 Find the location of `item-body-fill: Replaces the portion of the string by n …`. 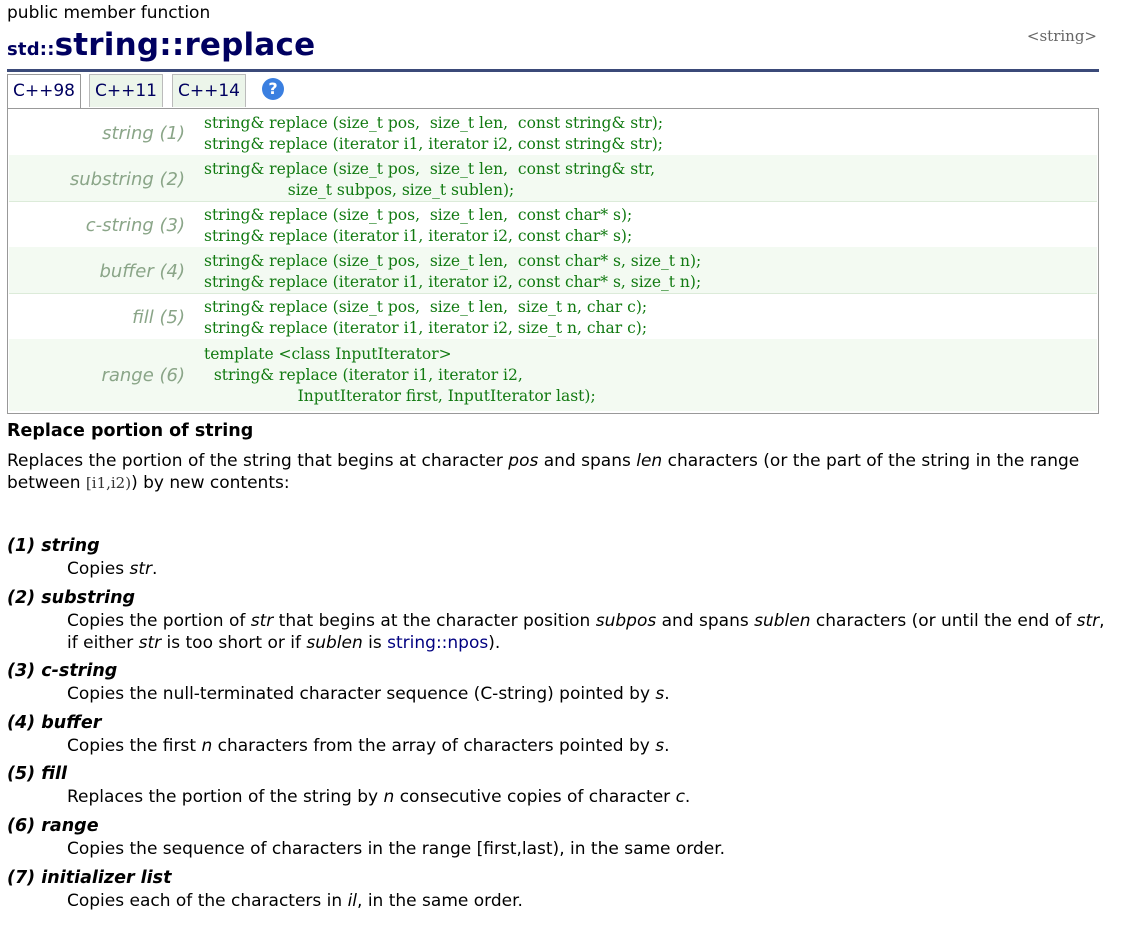

item-body-fill: Replaces the portion of the string by n … is located at coordinates (587, 797).